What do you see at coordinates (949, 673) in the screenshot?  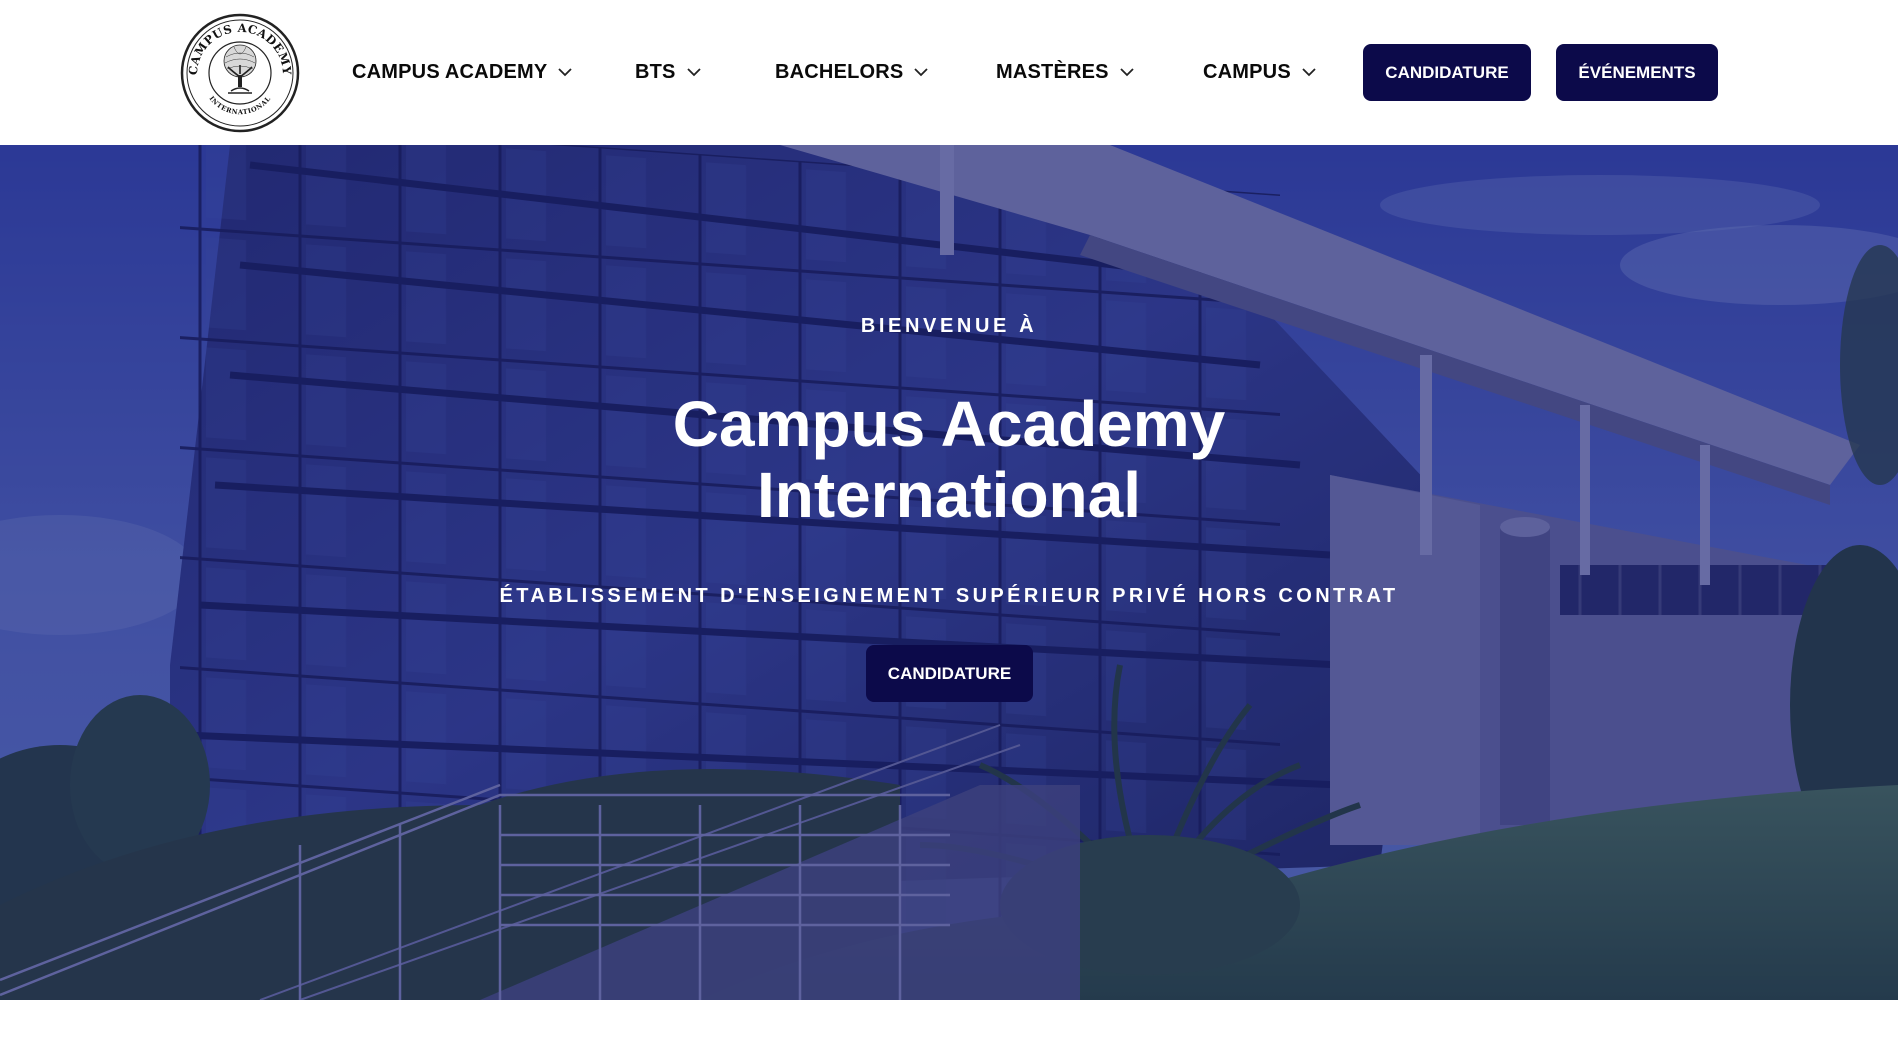 I see `hero-candidature-button: CANDIDATURE` at bounding box center [949, 673].